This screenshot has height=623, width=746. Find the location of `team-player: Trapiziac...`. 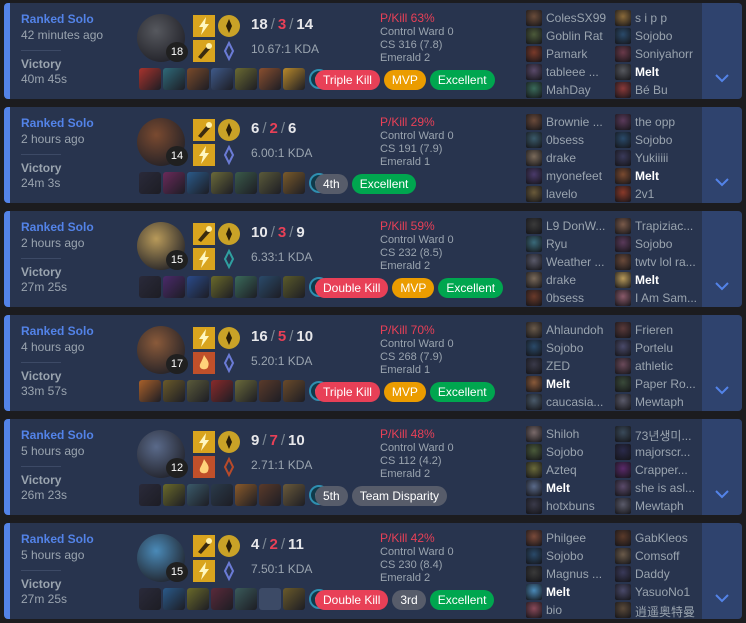

team-player: Trapiziac... is located at coordinates (662, 226).